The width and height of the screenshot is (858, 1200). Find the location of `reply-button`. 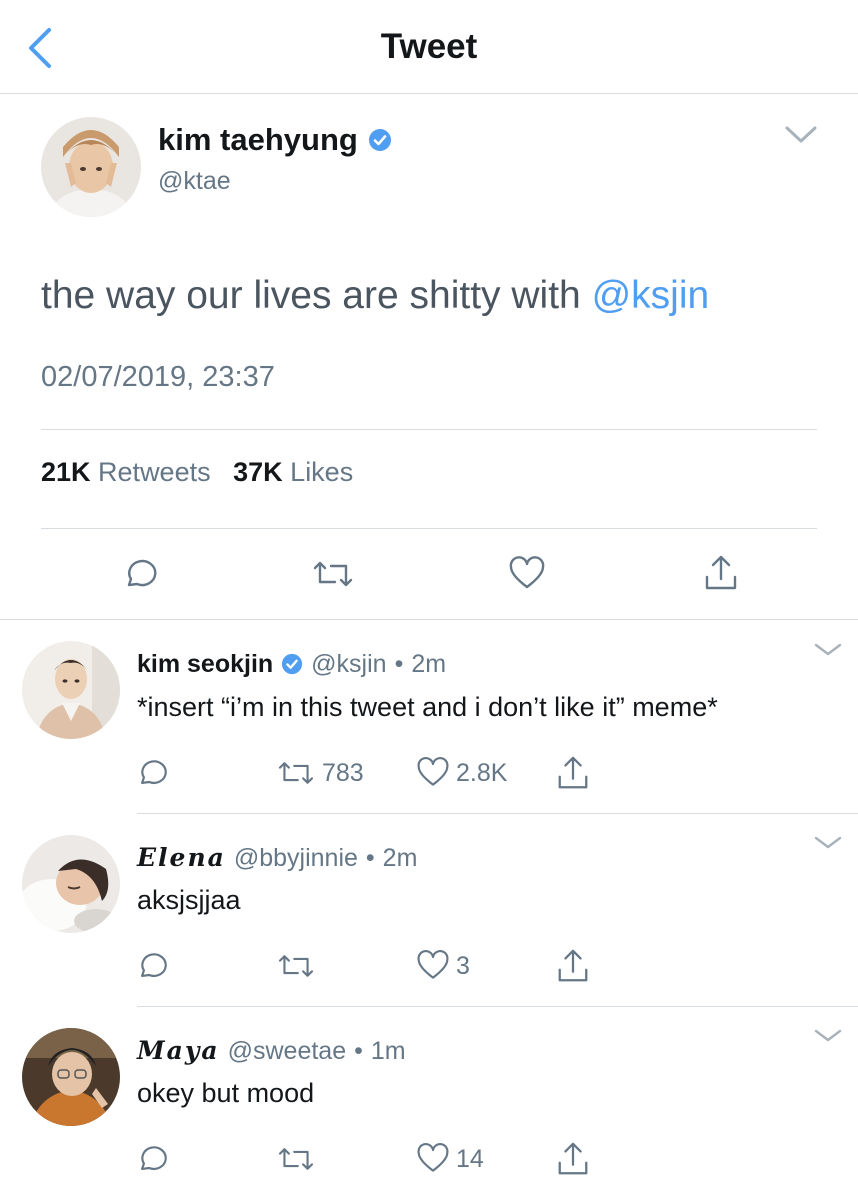

reply-button is located at coordinates (140, 574).